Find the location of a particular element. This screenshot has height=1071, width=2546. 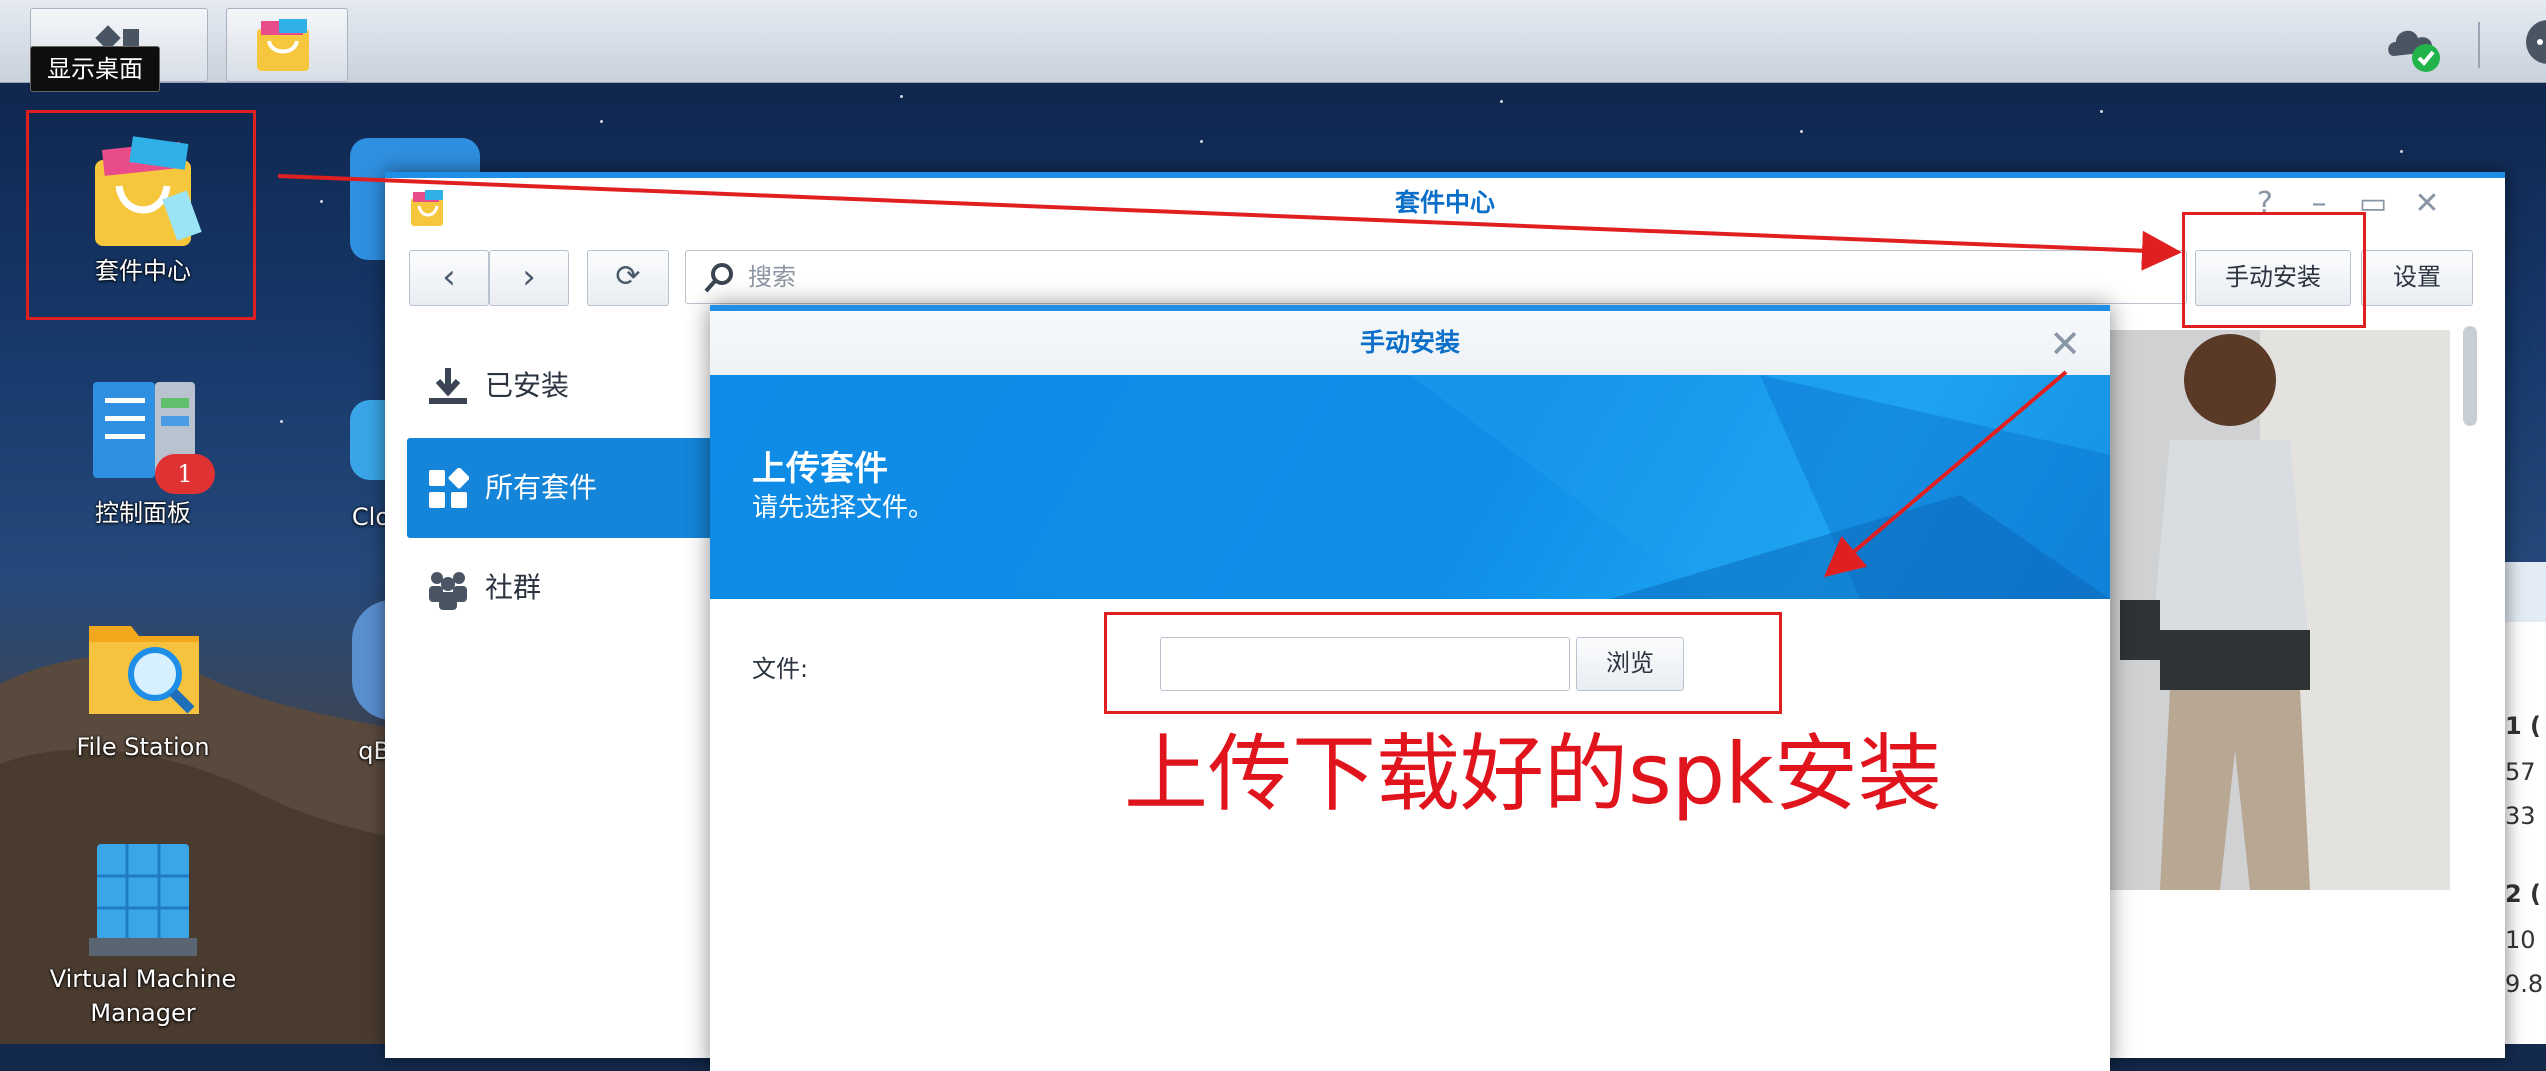

chevron-left-icon: ‹ is located at coordinates (449, 277).